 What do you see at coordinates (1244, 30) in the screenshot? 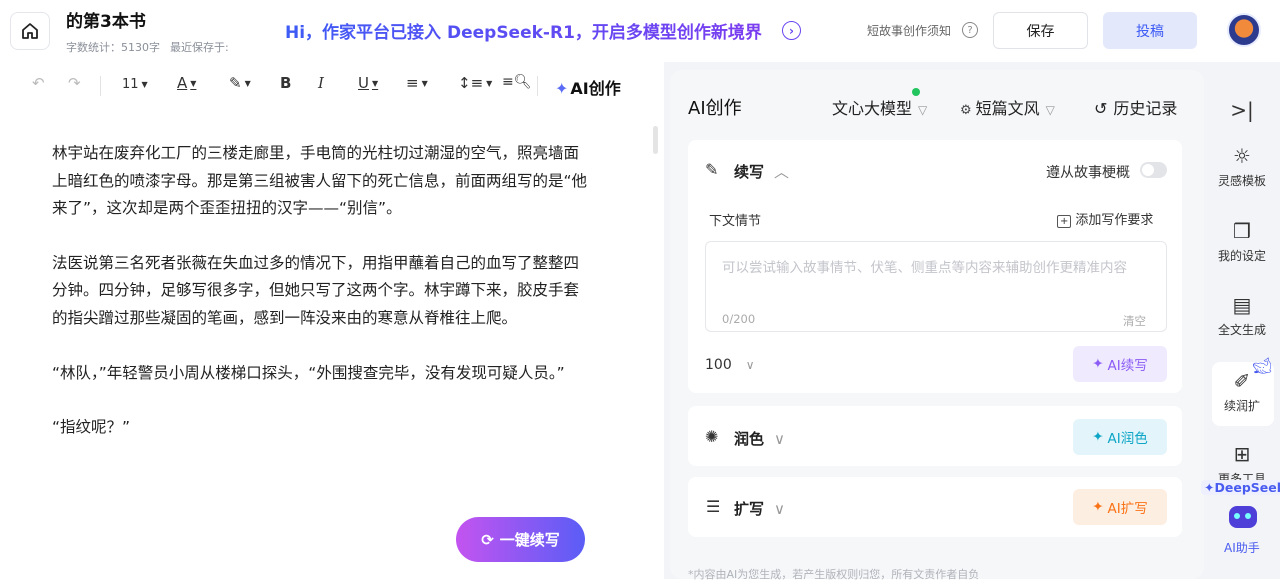
I see `avatar` at bounding box center [1244, 30].